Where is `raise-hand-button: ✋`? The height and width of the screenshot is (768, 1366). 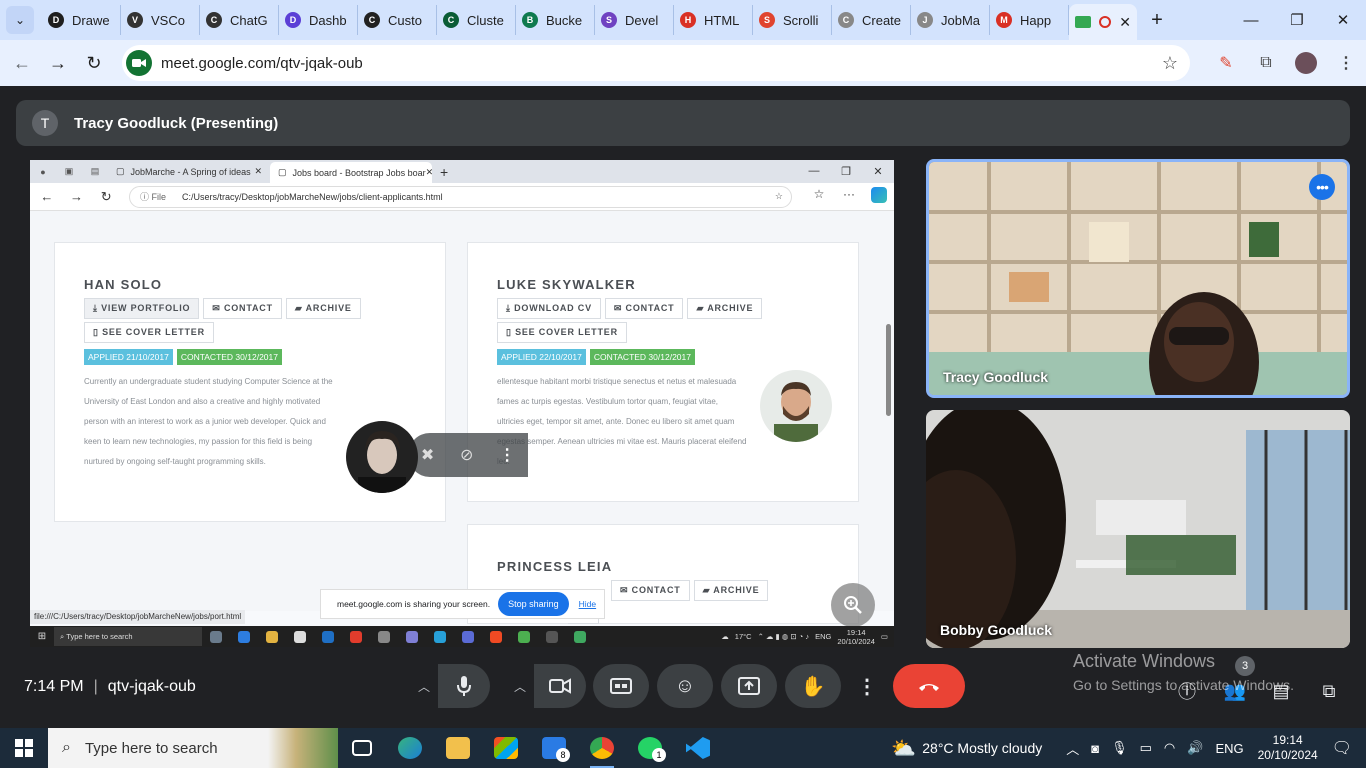
raise-hand-button: ✋ is located at coordinates (813, 686).